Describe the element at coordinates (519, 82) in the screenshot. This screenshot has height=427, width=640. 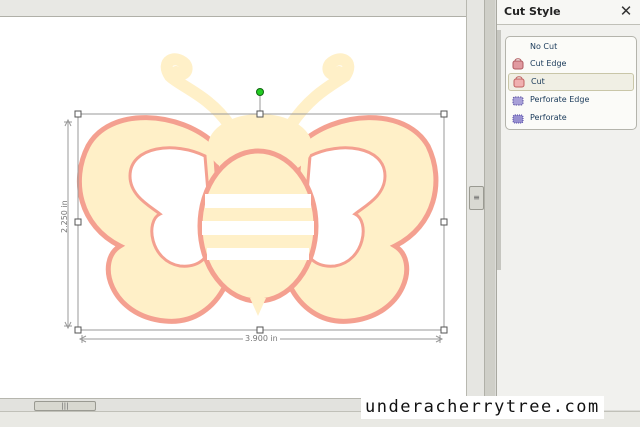
I see `cut-icon` at that location.